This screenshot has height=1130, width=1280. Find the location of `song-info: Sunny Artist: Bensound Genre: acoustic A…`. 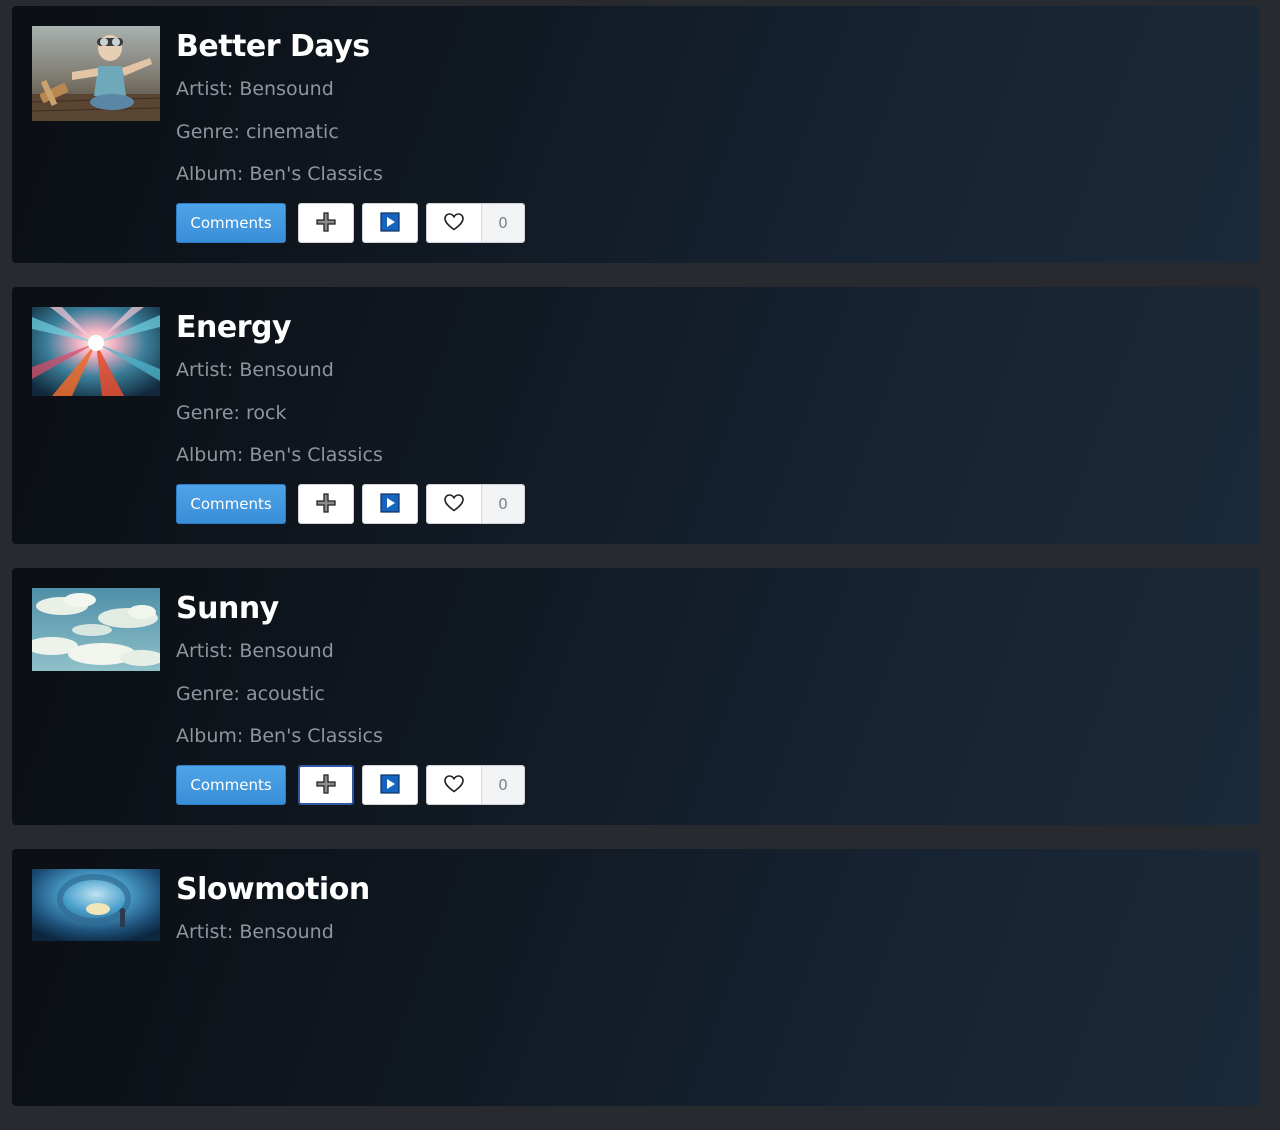

song-info: Sunny Artist: Bensound Genre: acoustic A… is located at coordinates (279, 673).